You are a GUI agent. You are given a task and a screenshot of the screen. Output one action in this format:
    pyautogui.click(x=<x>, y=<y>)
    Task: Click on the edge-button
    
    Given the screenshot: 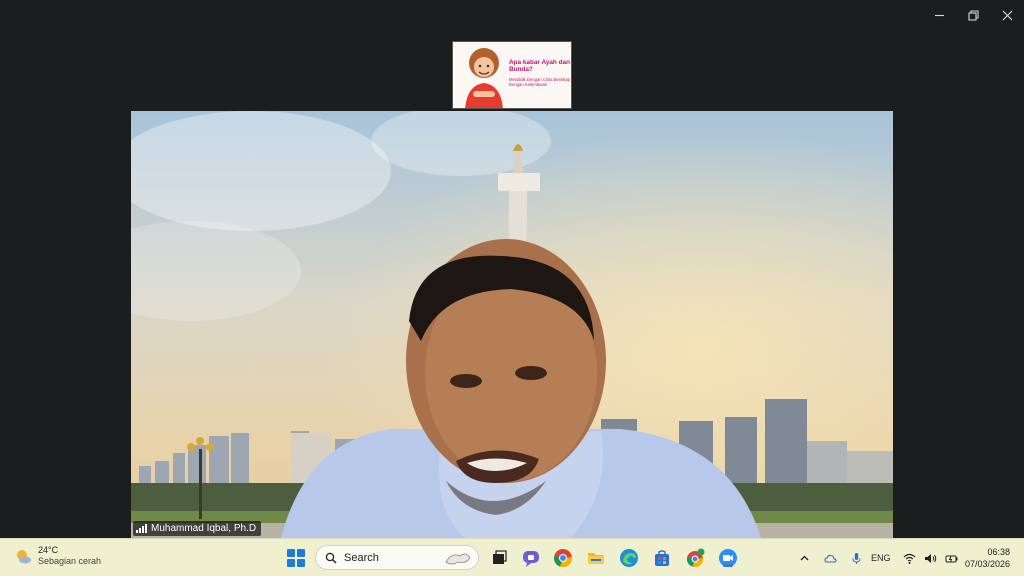 What is the action you would take?
    pyautogui.click(x=629, y=558)
    